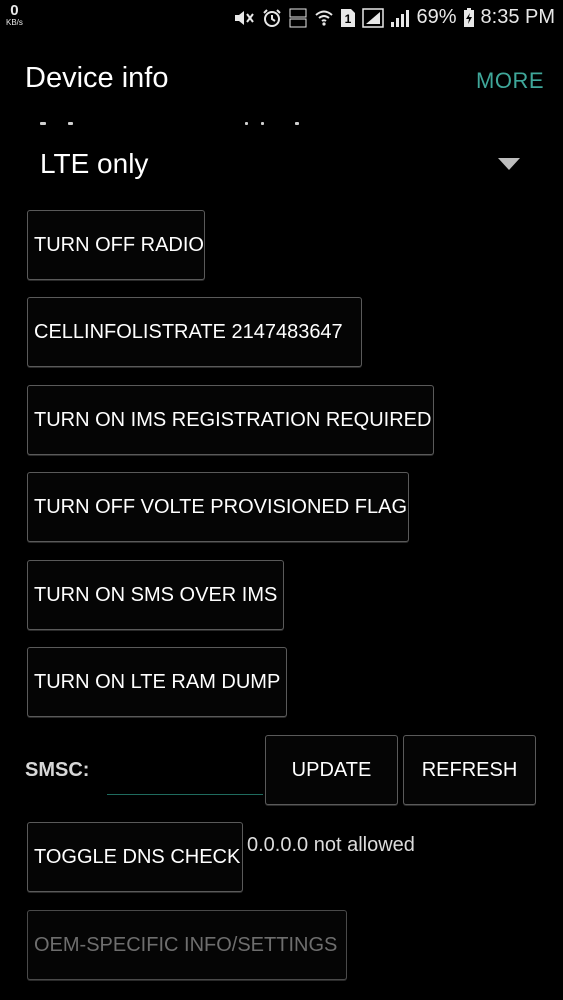 Image resolution: width=563 pixels, height=1000 pixels. I want to click on more-menu-button: MORE, so click(510, 81).